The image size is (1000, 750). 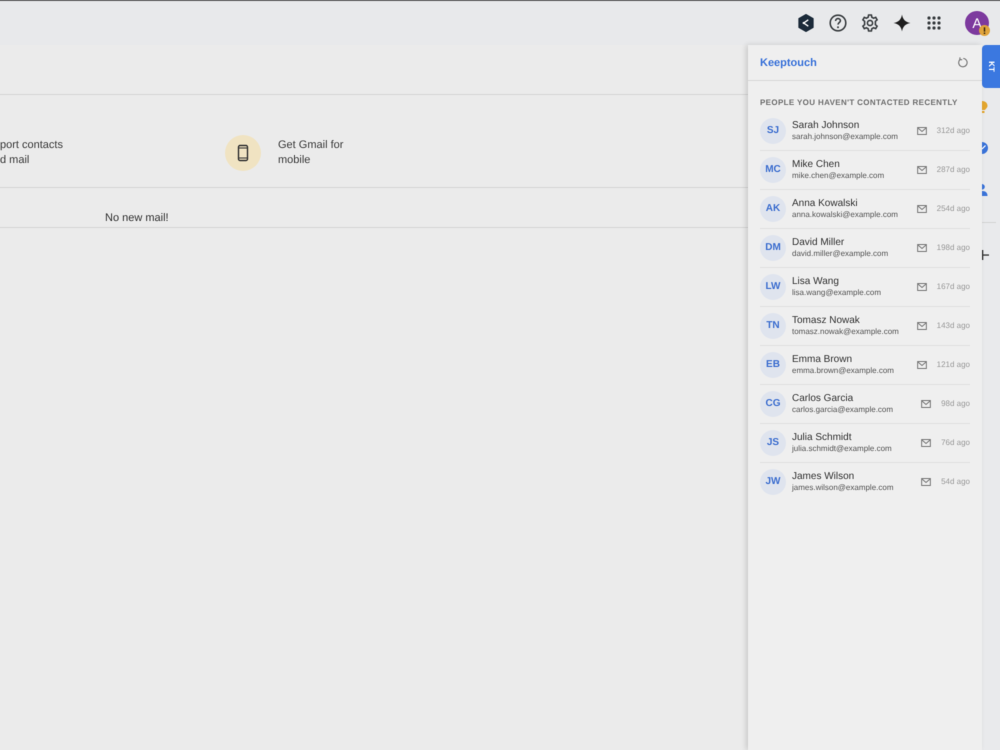 What do you see at coordinates (773, 248) in the screenshot?
I see `contact-avatar: DM` at bounding box center [773, 248].